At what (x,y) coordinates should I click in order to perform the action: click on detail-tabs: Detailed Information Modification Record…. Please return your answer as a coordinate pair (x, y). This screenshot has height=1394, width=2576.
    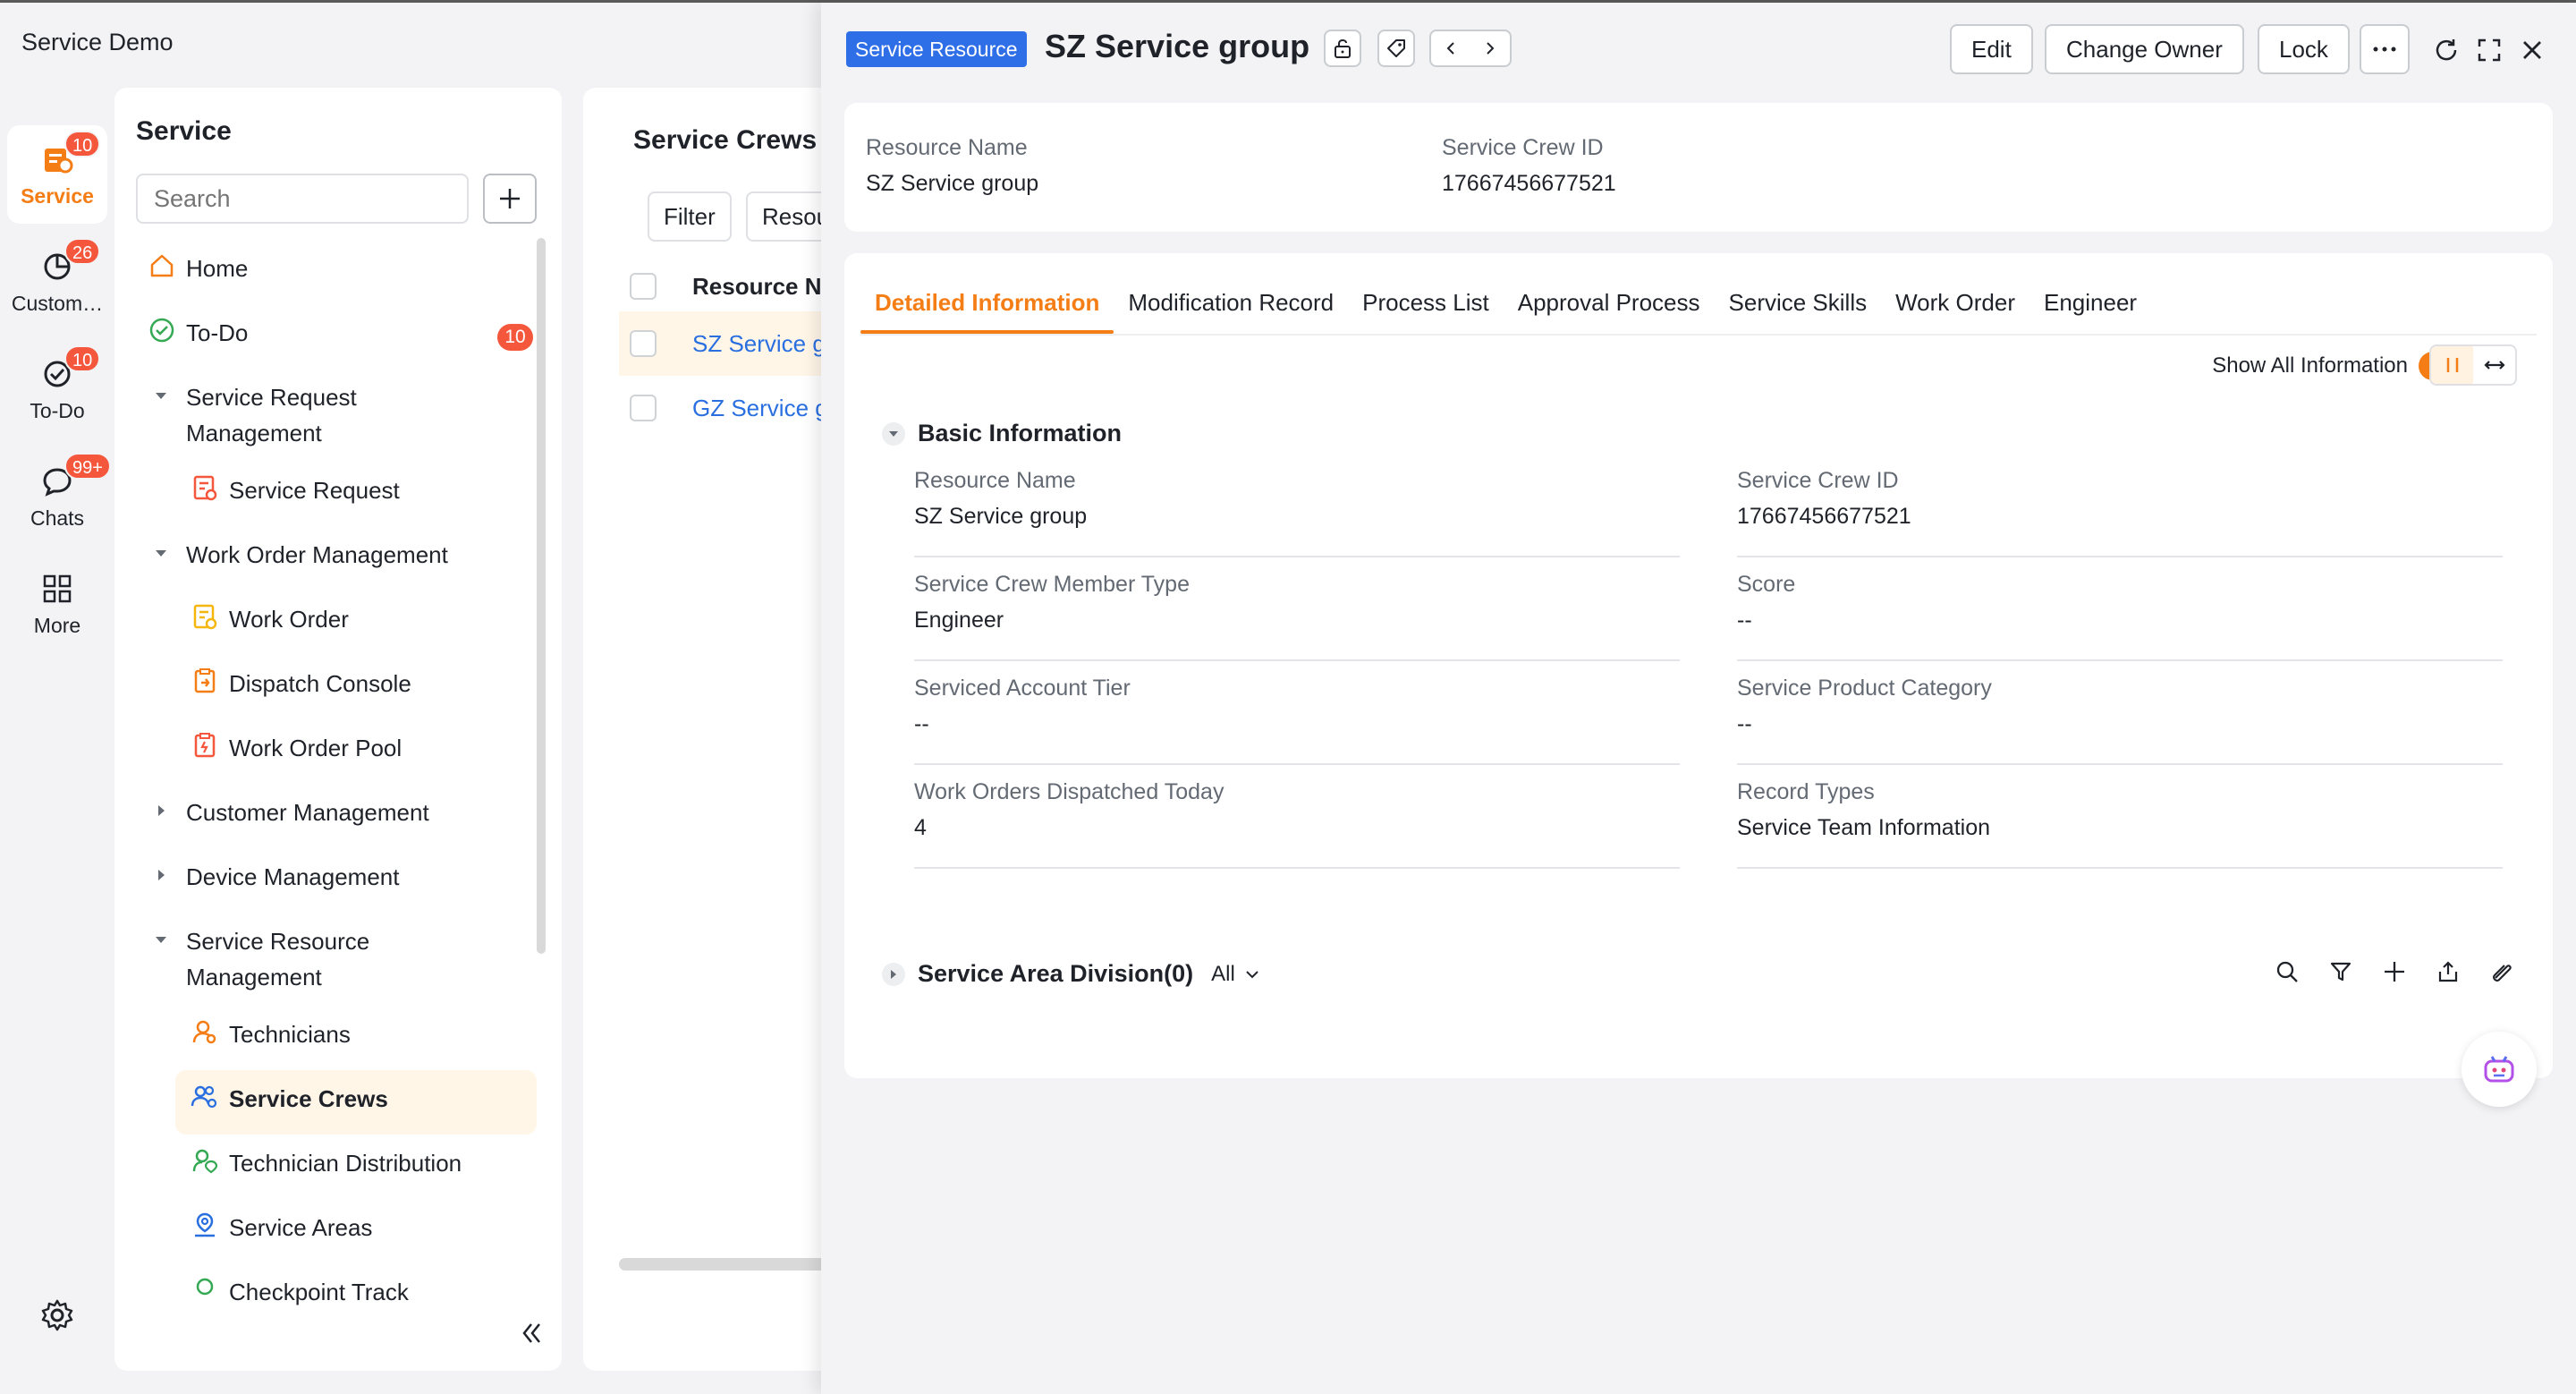
    Looking at the image, I should click on (1505, 307).